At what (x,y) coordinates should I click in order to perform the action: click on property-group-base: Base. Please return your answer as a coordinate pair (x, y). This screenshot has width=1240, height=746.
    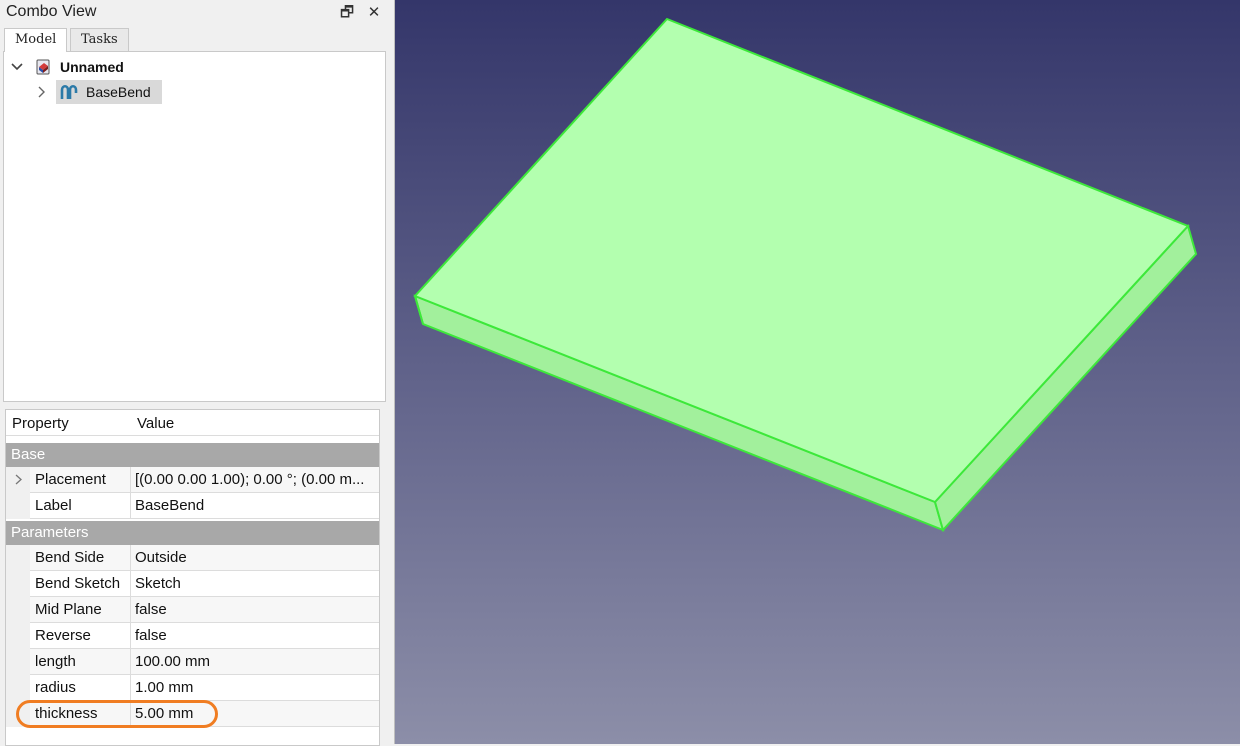
    Looking at the image, I should click on (192, 455).